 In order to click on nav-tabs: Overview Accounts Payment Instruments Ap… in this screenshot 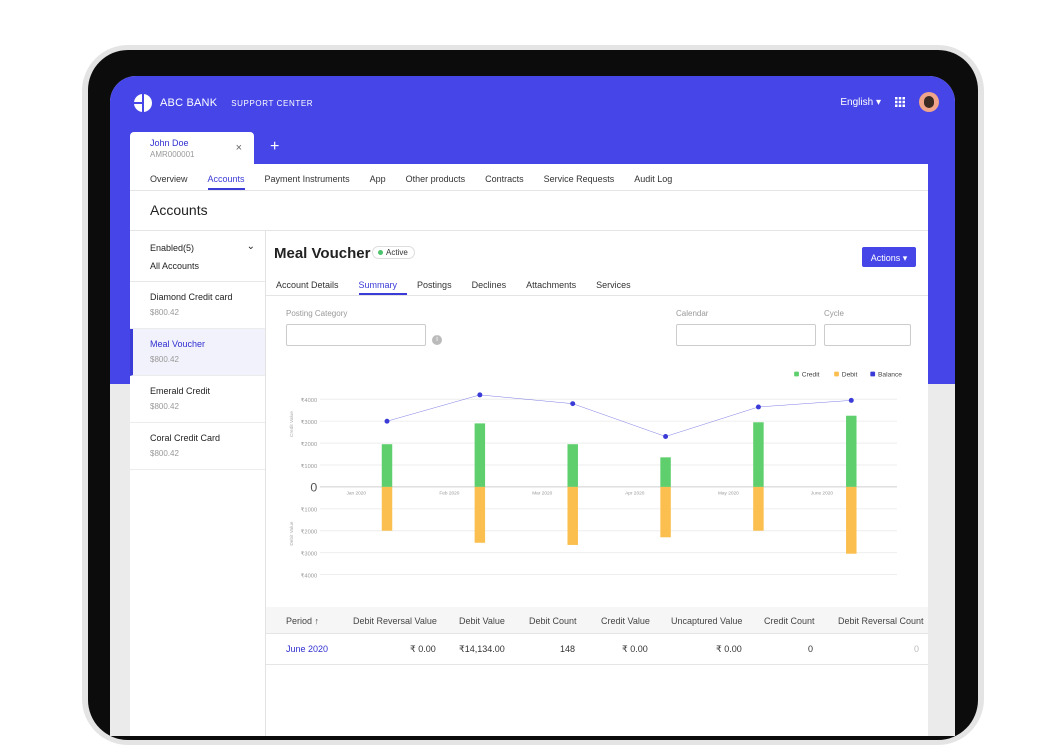, I will do `click(529, 177)`.